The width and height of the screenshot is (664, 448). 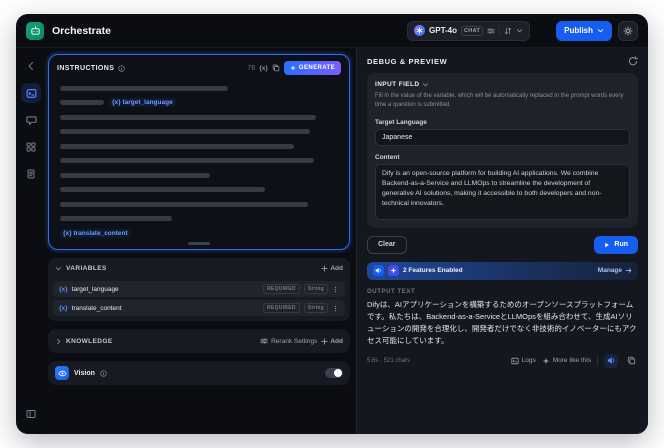 I want to click on gear-icon, so click(x=628, y=30).